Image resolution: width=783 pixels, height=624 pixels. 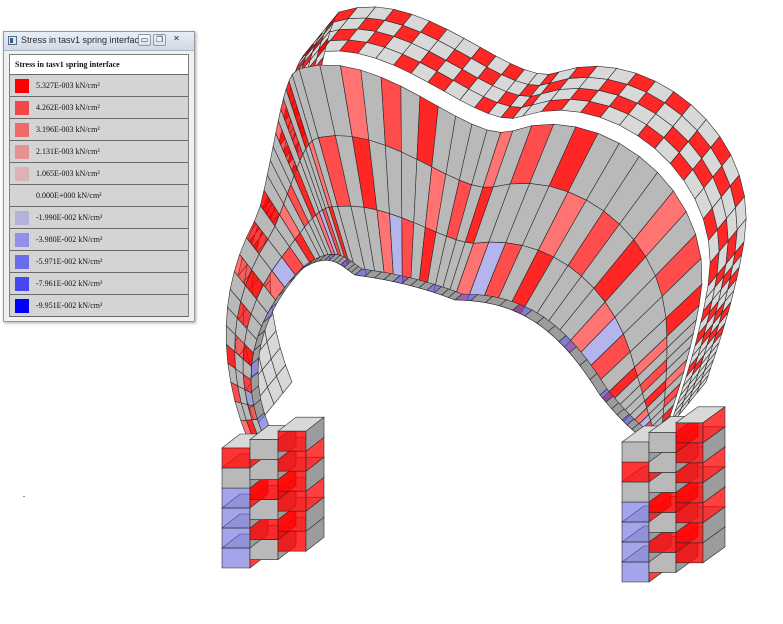 What do you see at coordinates (144, 40) in the screenshot?
I see `minimize-icon: ▭` at bounding box center [144, 40].